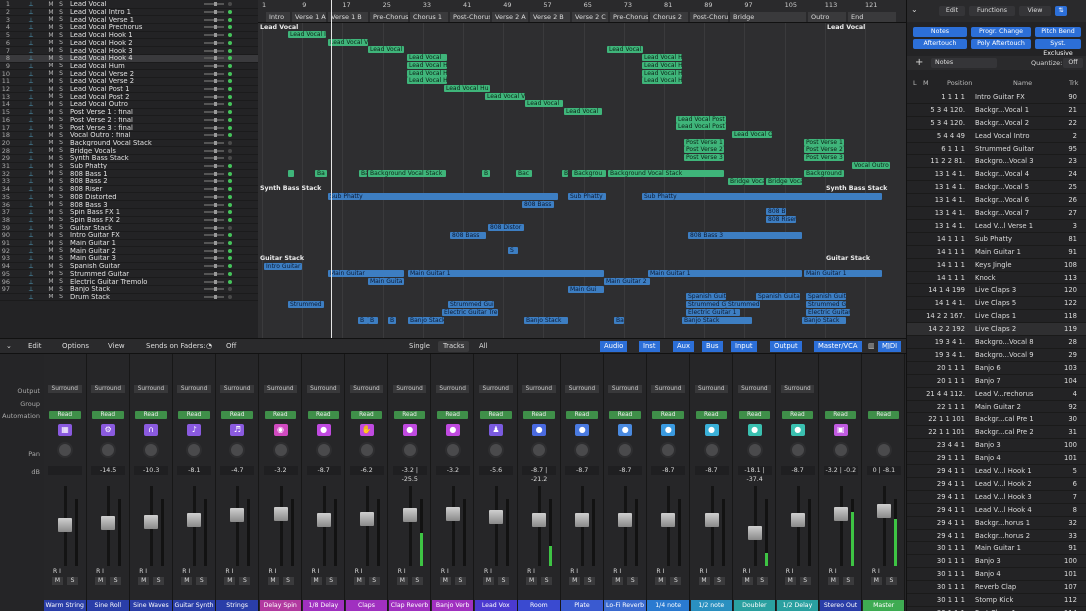 This screenshot has height=611, width=1086. What do you see at coordinates (291, 173) in the screenshot?
I see `region` at bounding box center [291, 173].